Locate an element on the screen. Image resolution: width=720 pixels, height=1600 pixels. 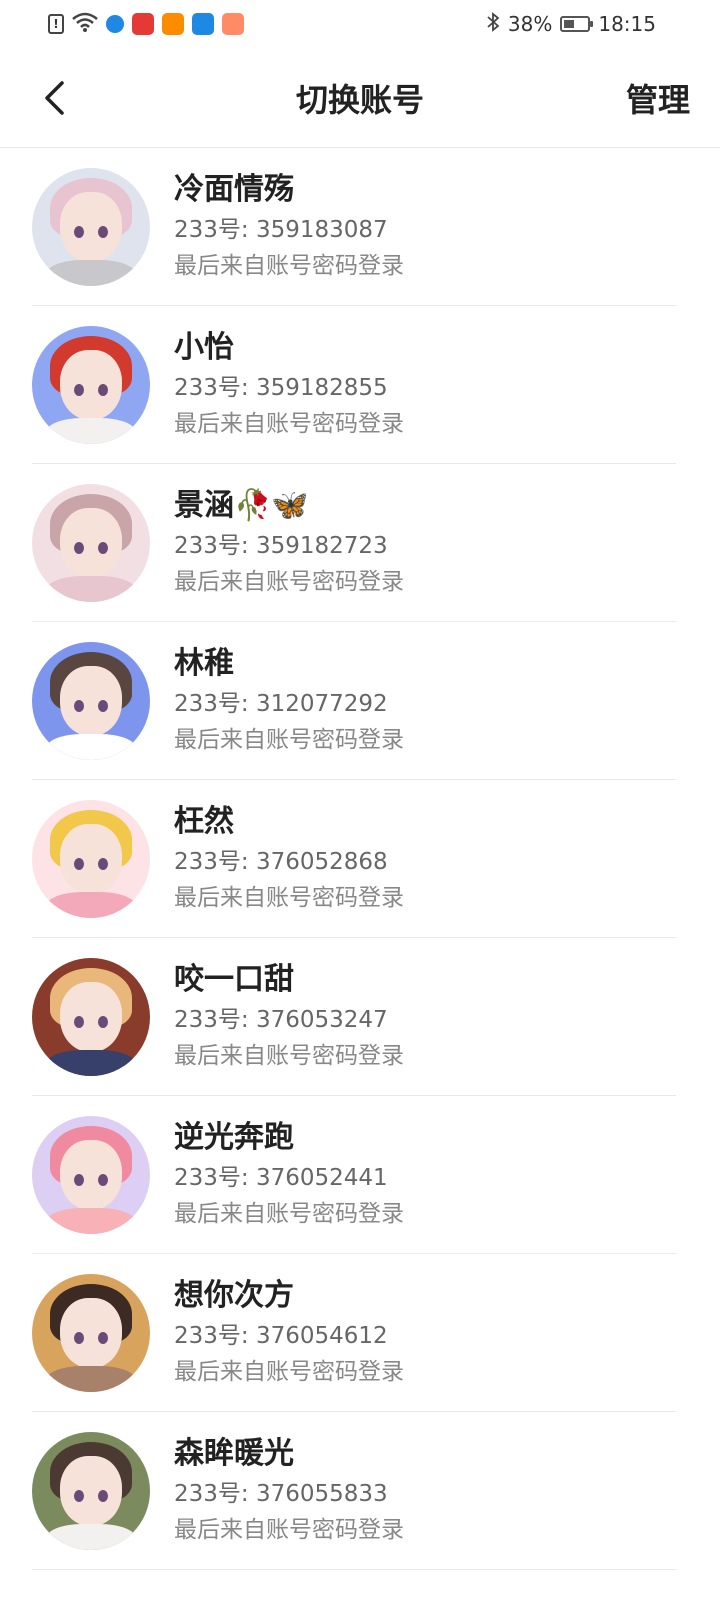
account-info: 枉然 233号: 376052868 最后来自账号密码登录 is located at coordinates (289, 859).